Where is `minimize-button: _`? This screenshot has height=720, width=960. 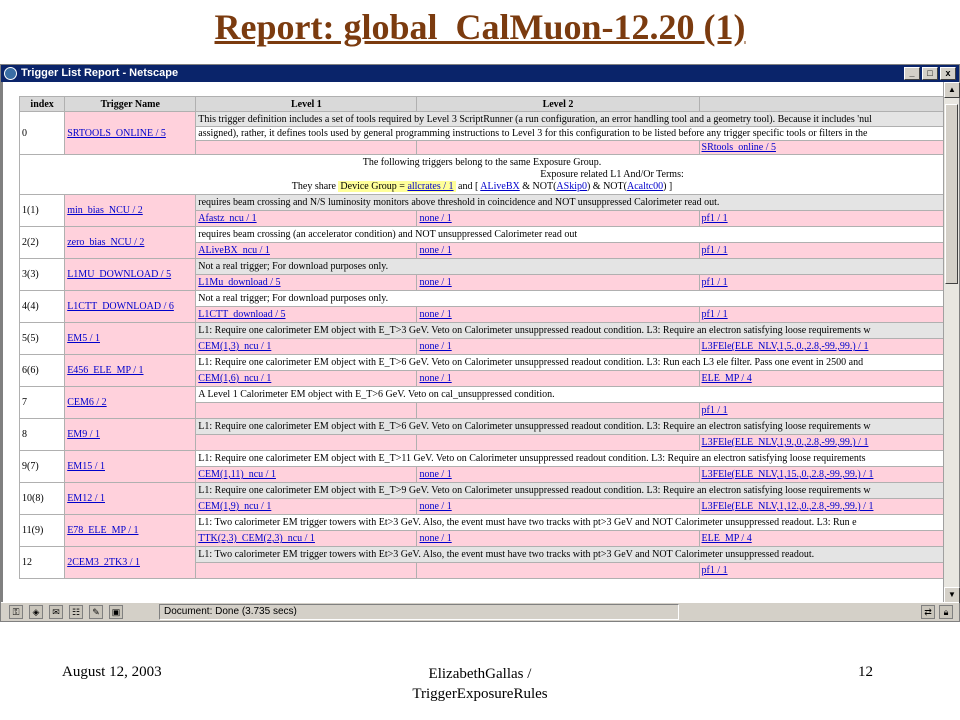
minimize-button: _ is located at coordinates (912, 73).